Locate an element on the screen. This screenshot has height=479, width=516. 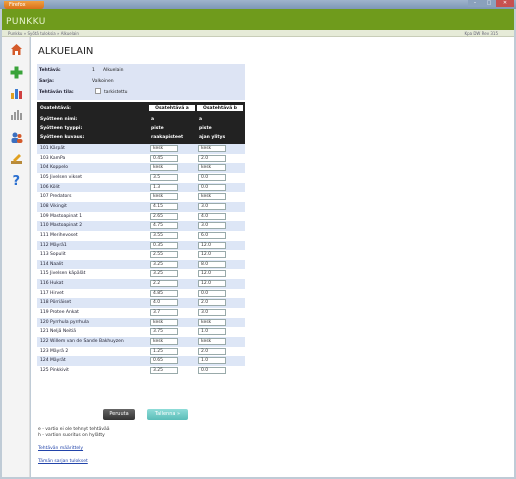
table-row: 120 Pyrrhula pyrrhula kesk kesk is located at coordinates (141, 322).